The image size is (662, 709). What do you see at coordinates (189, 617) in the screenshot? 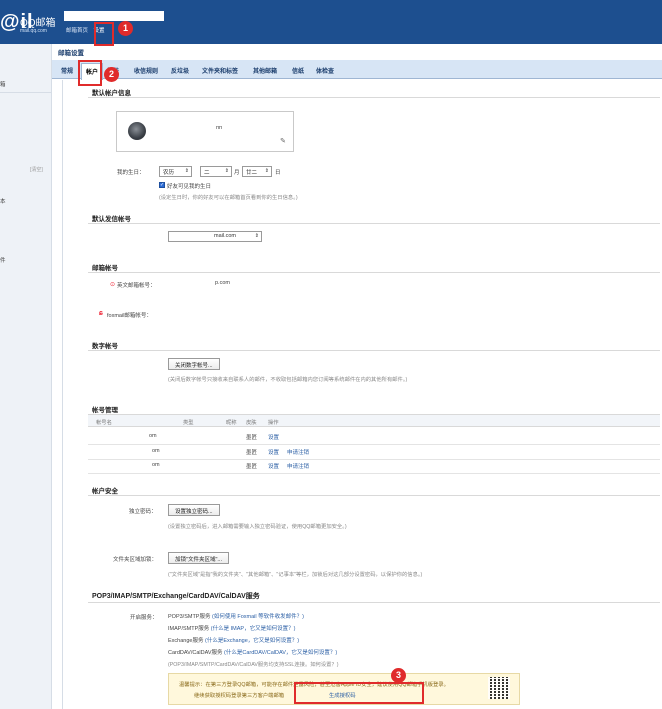
I see `service-name: POP3/SMTP服务` at bounding box center [189, 617].